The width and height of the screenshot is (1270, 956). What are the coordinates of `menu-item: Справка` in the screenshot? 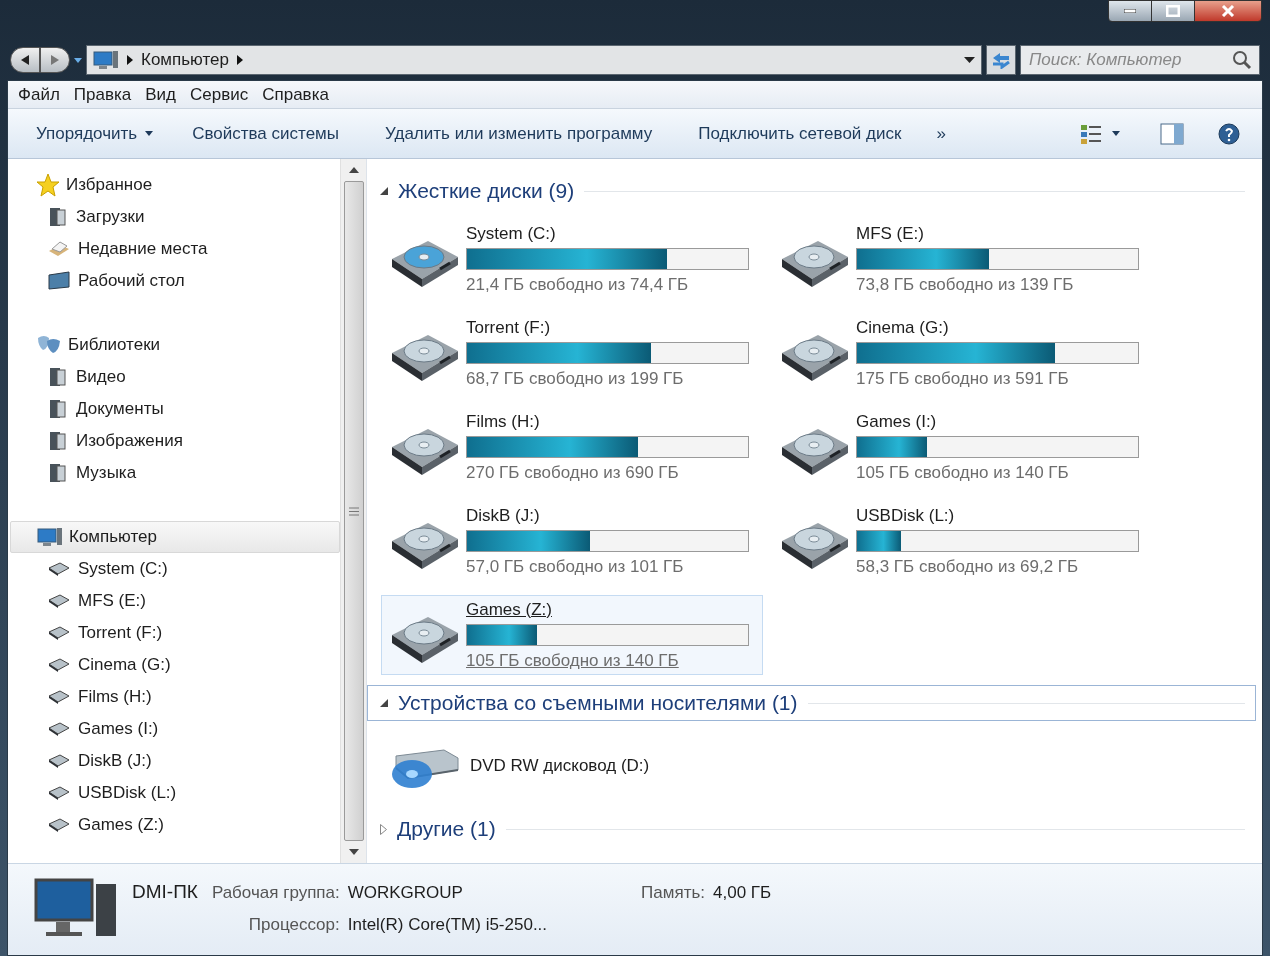 It's located at (295, 94).